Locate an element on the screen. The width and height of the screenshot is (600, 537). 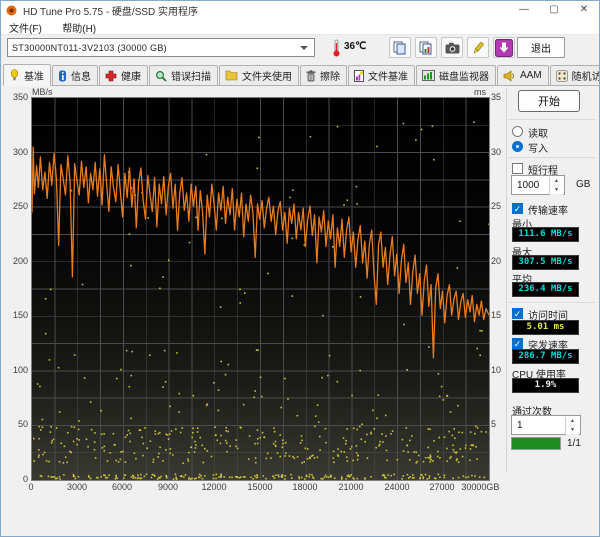
x-axis-tick: 27000 is located at coordinates (442, 487).